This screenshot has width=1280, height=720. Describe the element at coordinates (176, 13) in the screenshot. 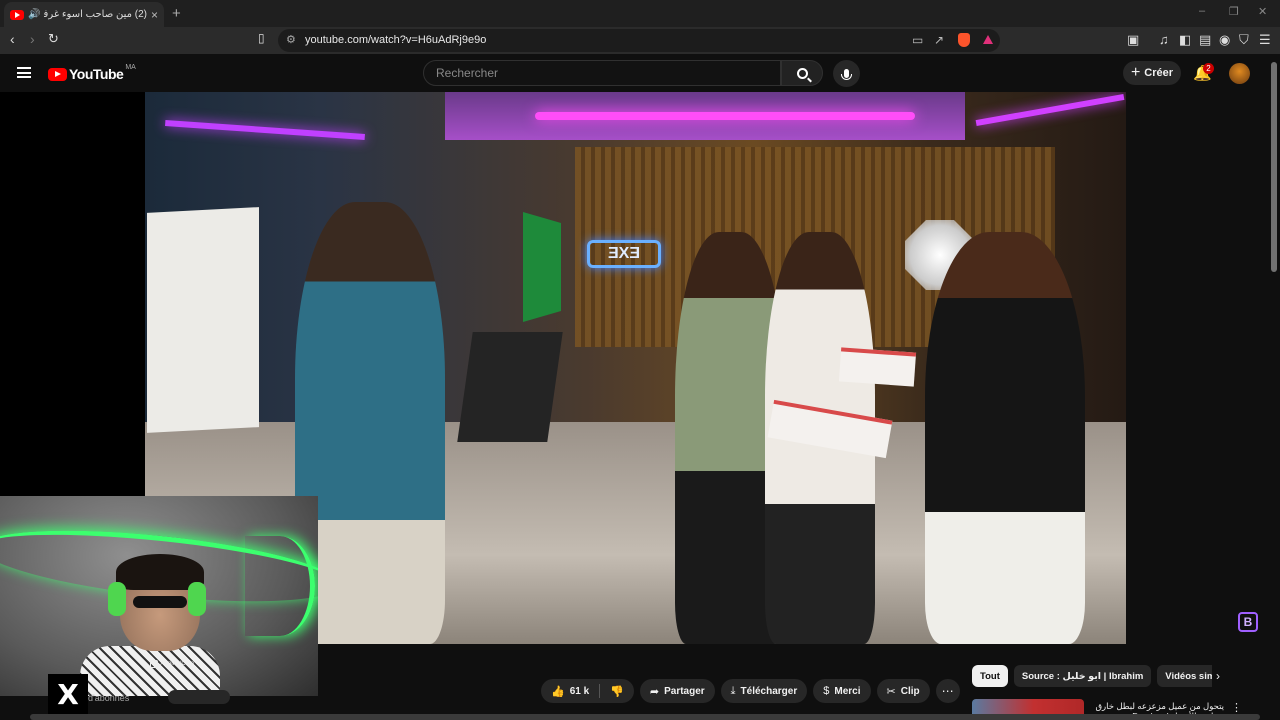

I see `new-tab-button: +` at that location.